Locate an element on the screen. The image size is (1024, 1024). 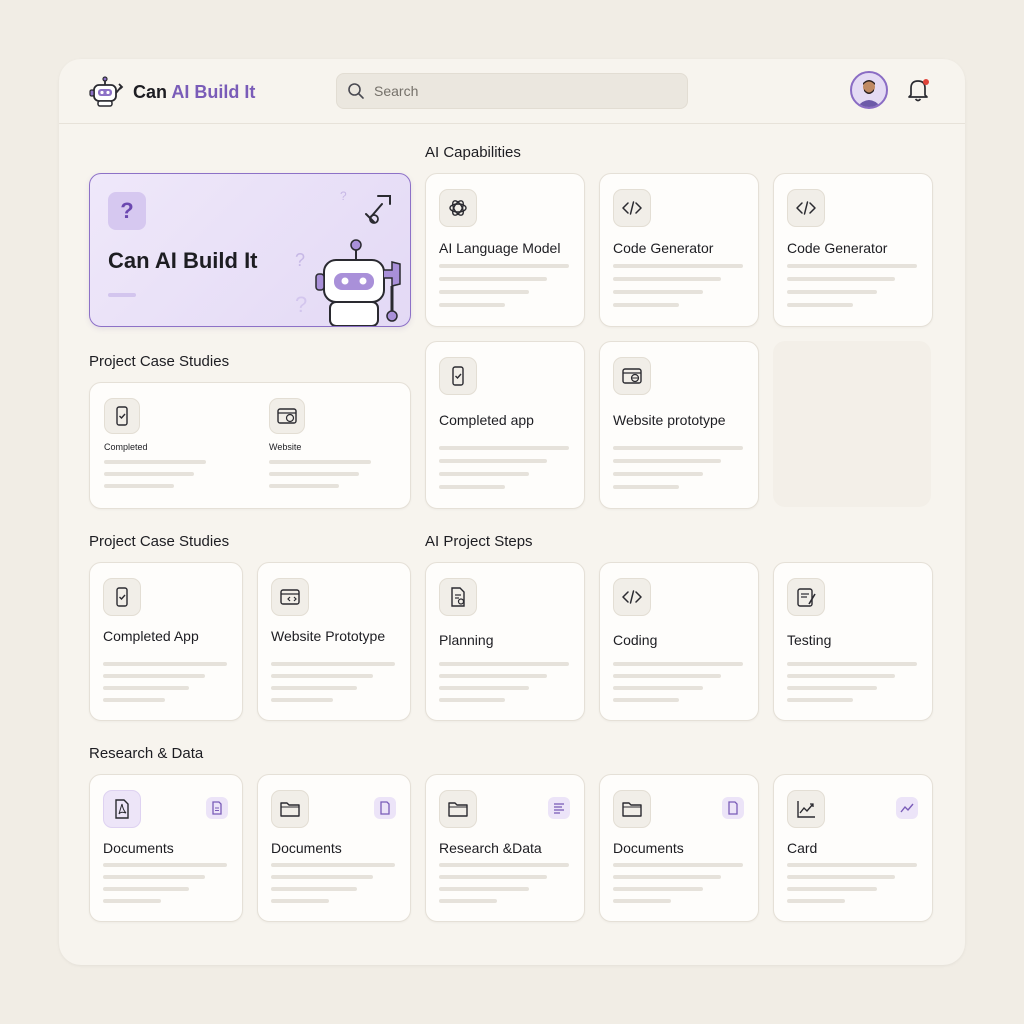
section-title-project-case-studies: Project Case Studies is located at coordinates (159, 361).